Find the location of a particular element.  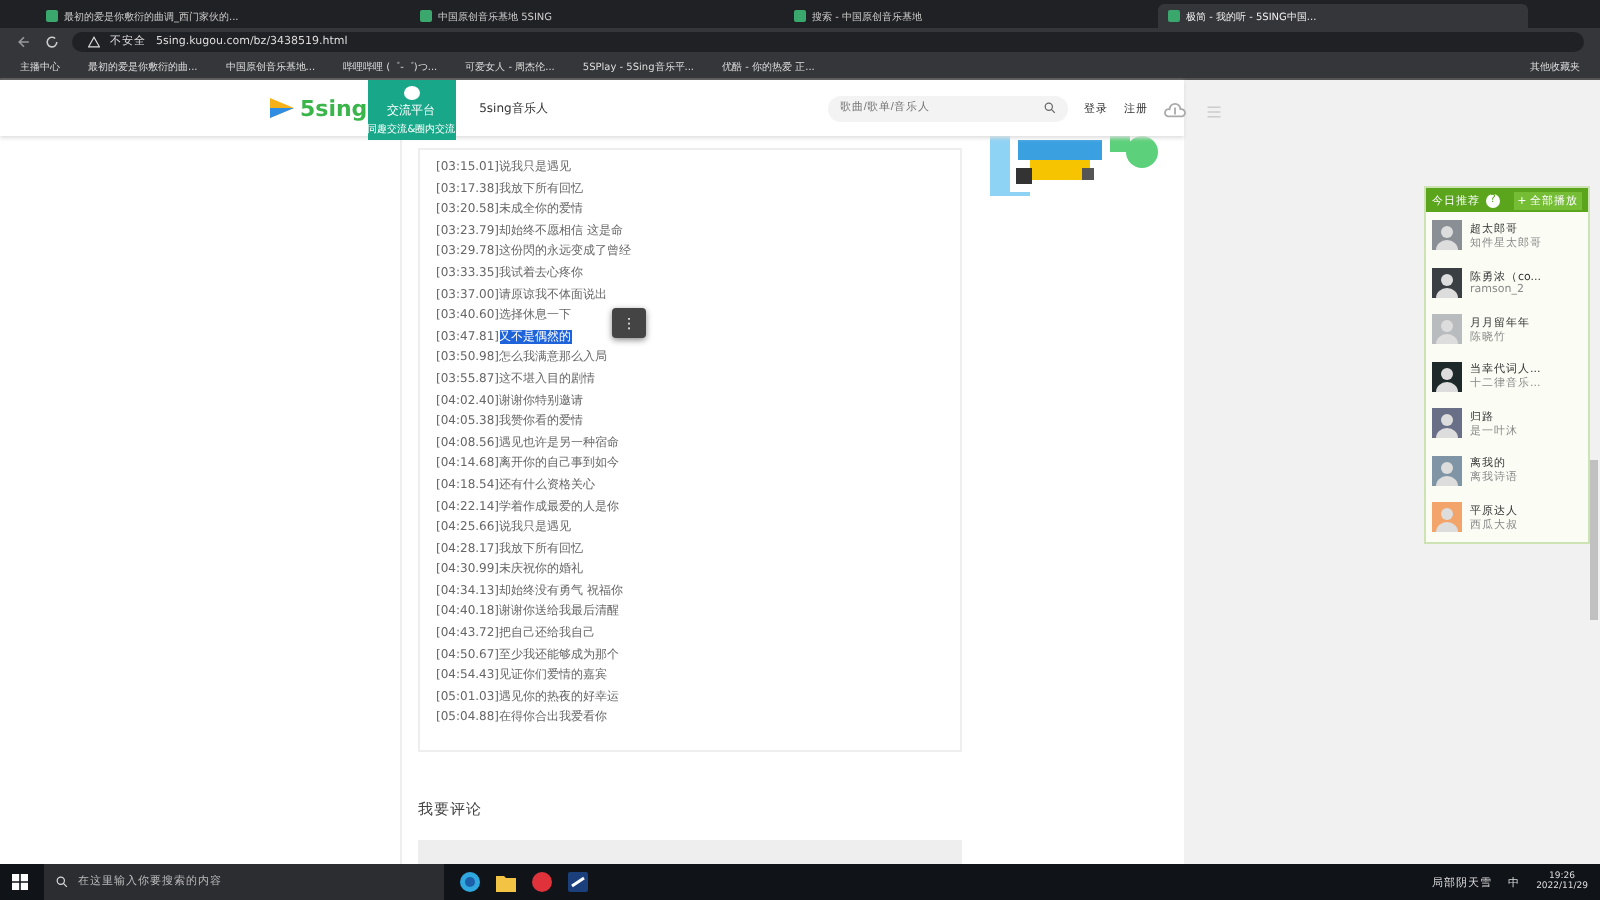

warning-icon is located at coordinates (94, 41).